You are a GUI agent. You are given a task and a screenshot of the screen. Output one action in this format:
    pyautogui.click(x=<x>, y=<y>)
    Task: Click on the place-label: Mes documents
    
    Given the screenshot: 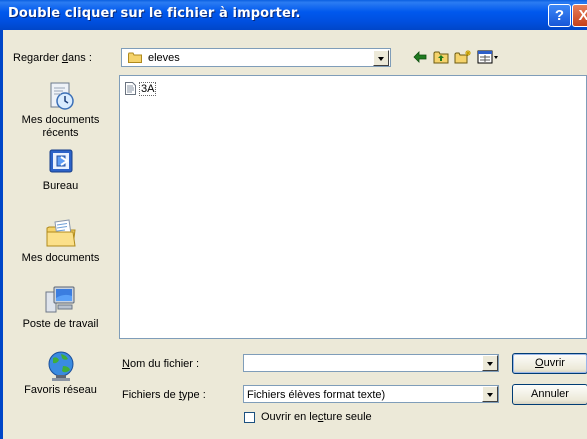 What is the action you would take?
    pyautogui.click(x=60, y=258)
    